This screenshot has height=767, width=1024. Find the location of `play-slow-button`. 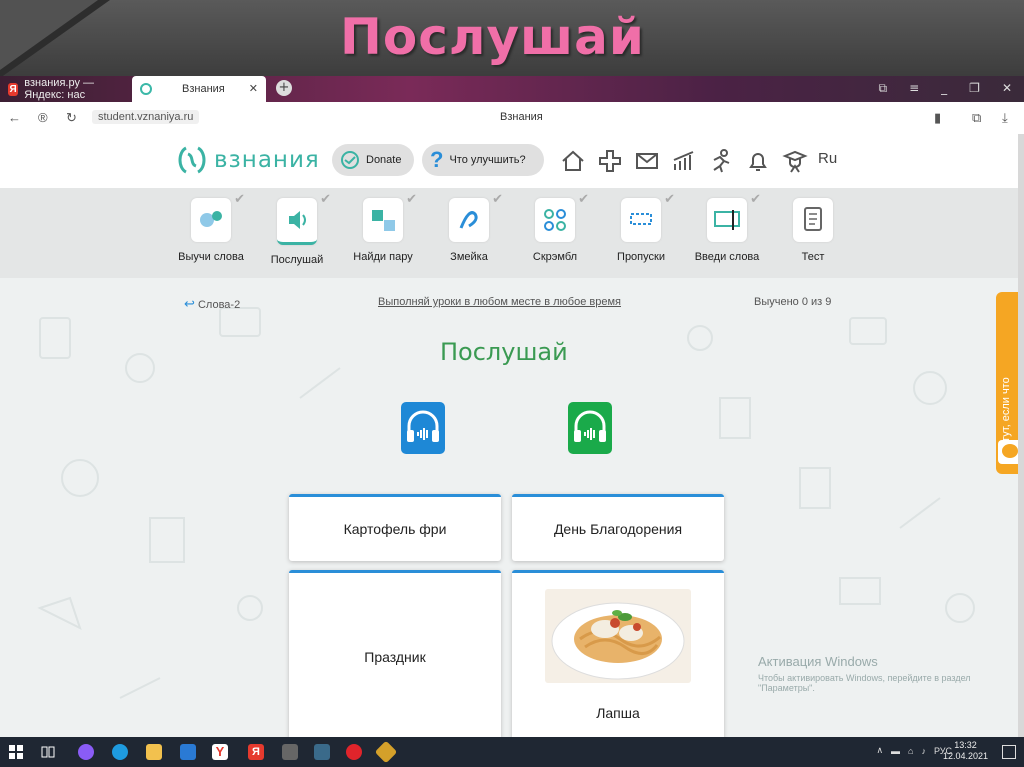

play-slow-button is located at coordinates (423, 428).